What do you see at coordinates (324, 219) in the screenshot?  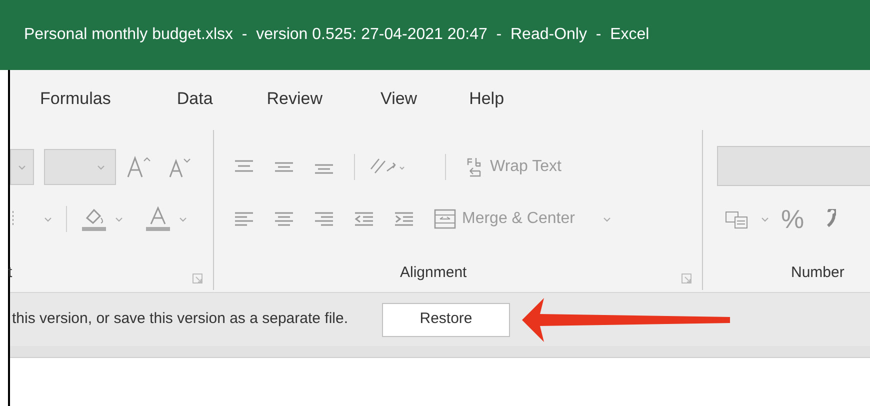 I see `align-right-icon` at bounding box center [324, 219].